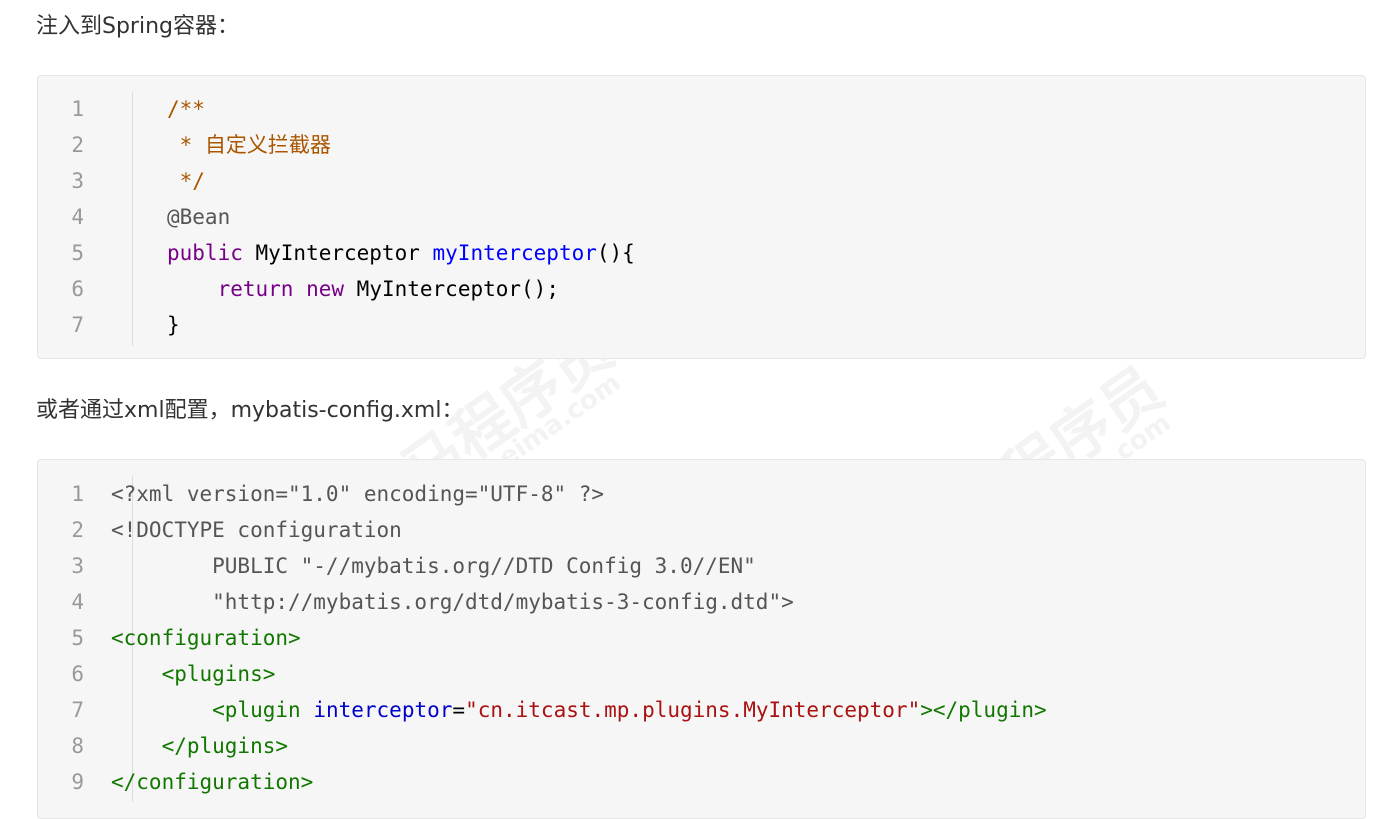 This screenshot has height=819, width=1382. What do you see at coordinates (255, 289) in the screenshot?
I see `code-token-keyword: return` at bounding box center [255, 289].